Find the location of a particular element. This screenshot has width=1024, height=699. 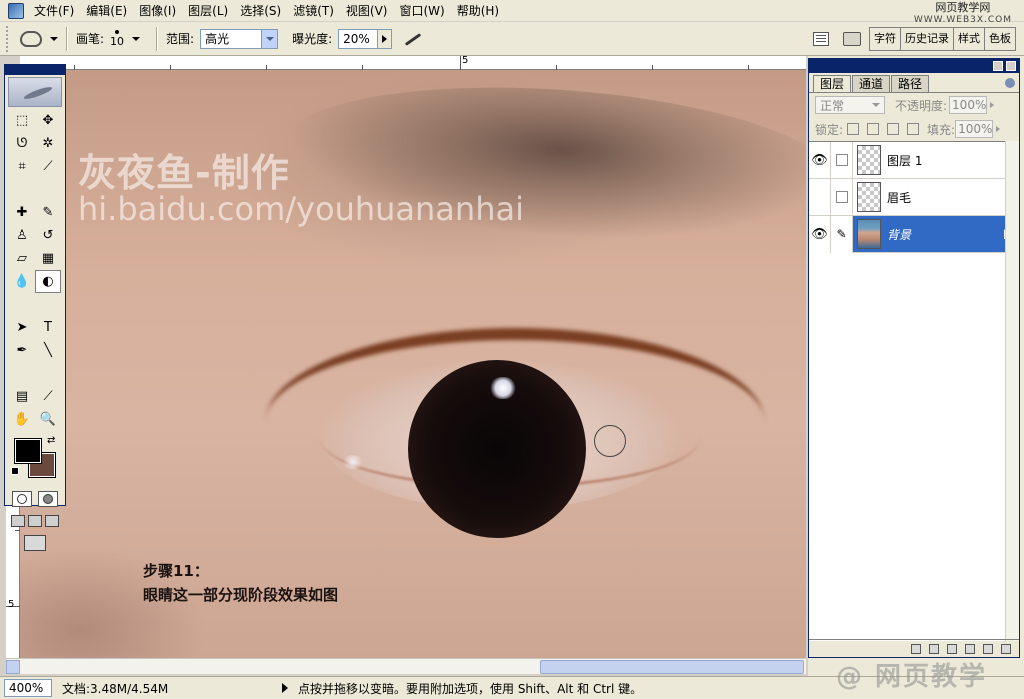

brush-preset-picker: 10 is located at coordinates (117, 38).